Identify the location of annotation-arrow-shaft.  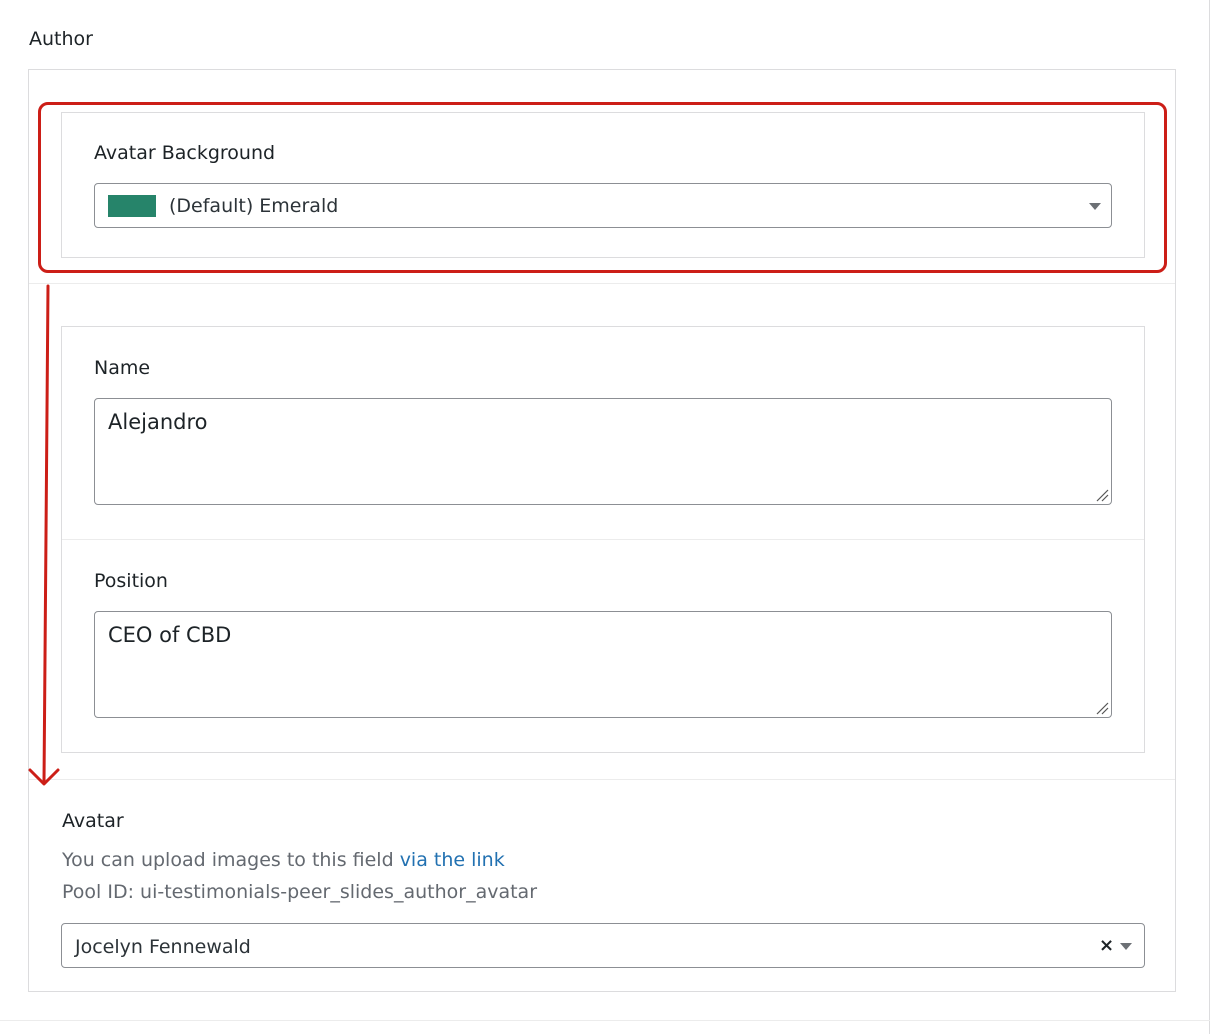
(46, 534).